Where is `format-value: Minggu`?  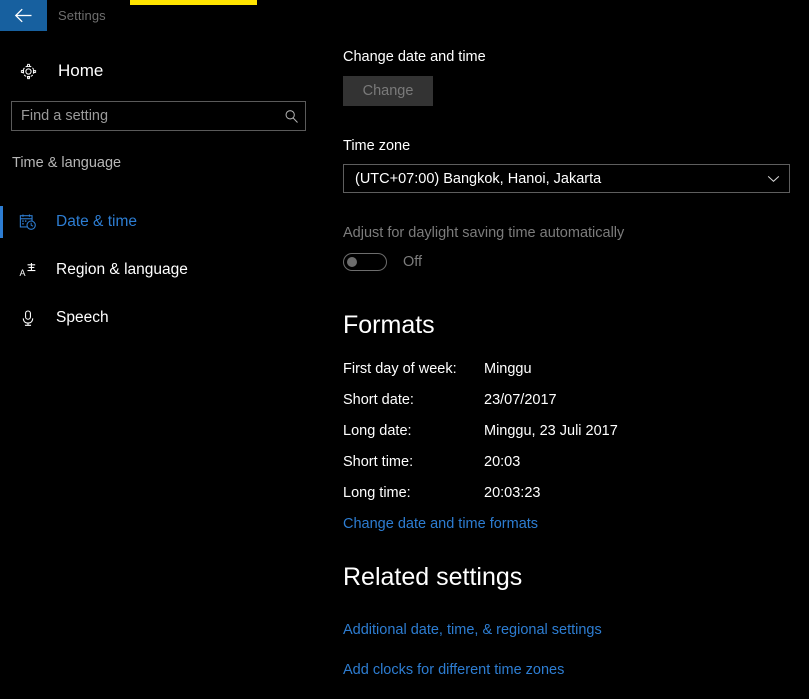
format-value: Minggu is located at coordinates (508, 369).